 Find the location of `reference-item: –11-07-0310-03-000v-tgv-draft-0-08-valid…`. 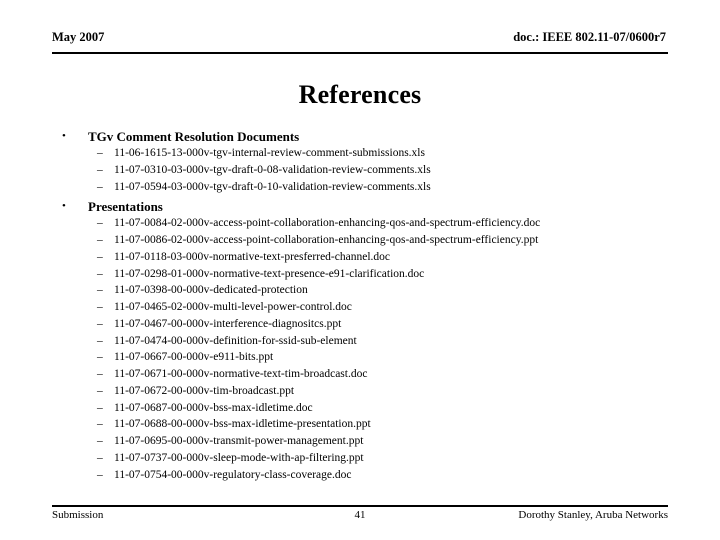

reference-item: –11-07-0310-03-000v-tgv-draft-0-08-valid… is located at coordinates (360, 170).